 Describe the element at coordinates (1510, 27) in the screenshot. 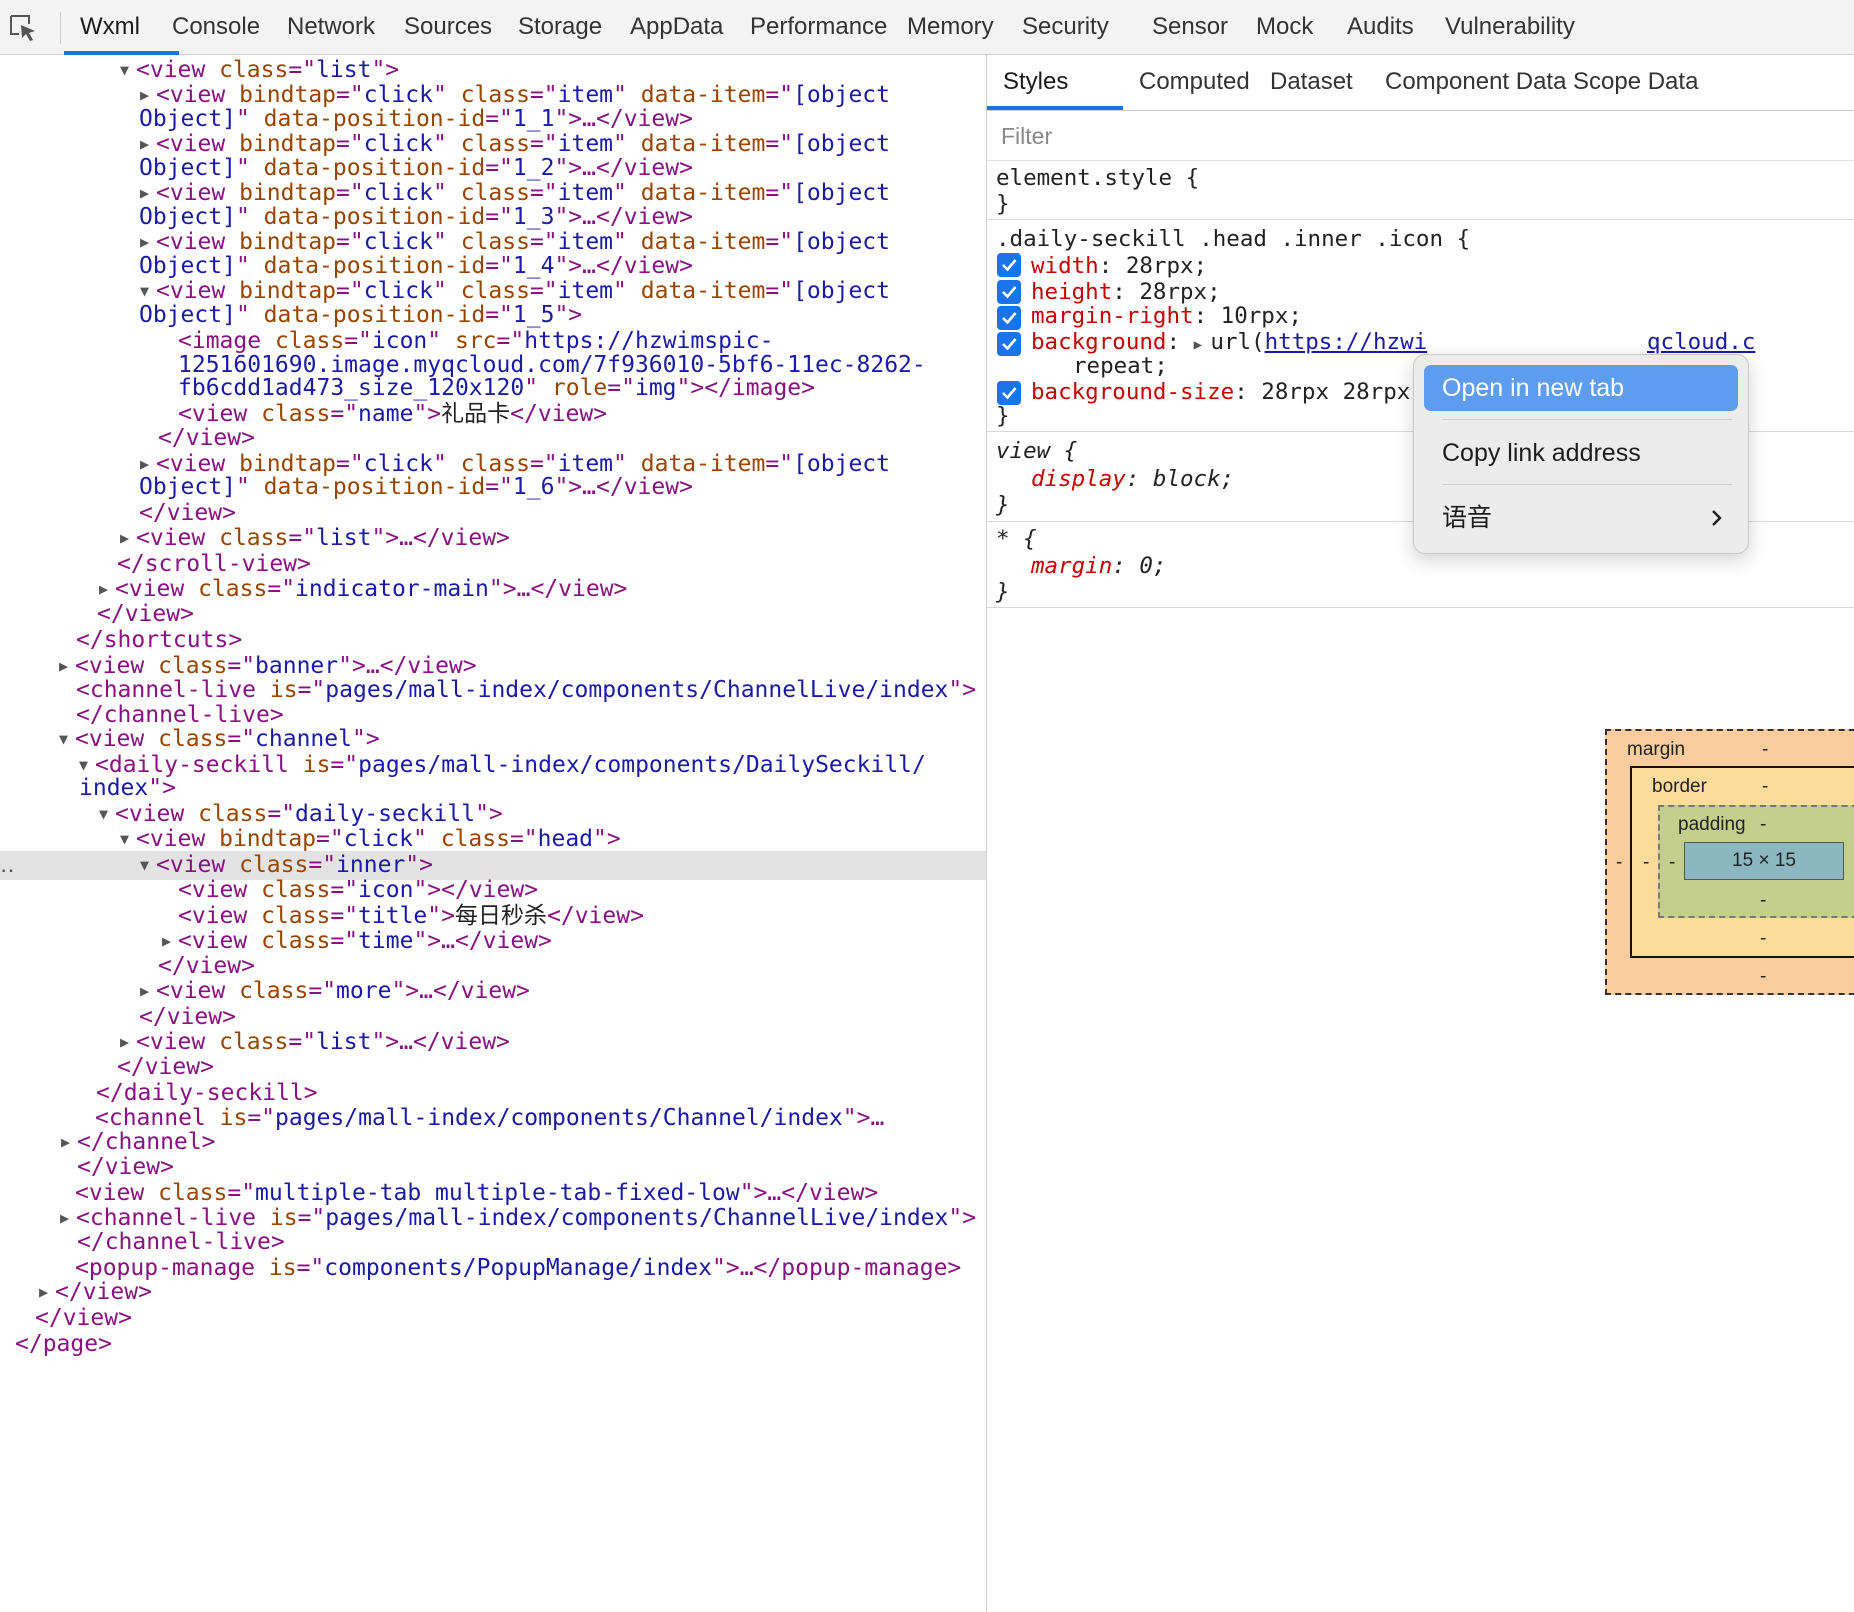

I see `tab-vulnerability: Vulnerability` at that location.